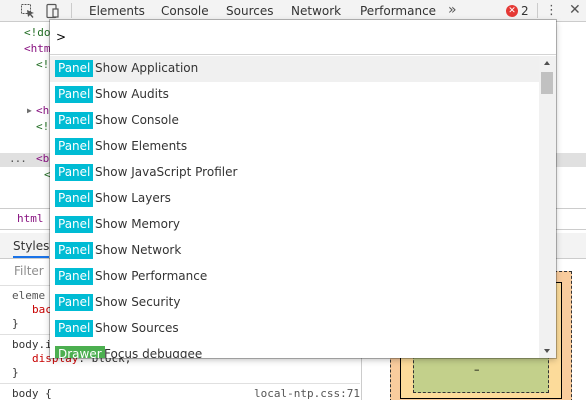 This screenshot has height=400, width=586. Describe the element at coordinates (42, 309) in the screenshot. I see `css-property: bac` at that location.